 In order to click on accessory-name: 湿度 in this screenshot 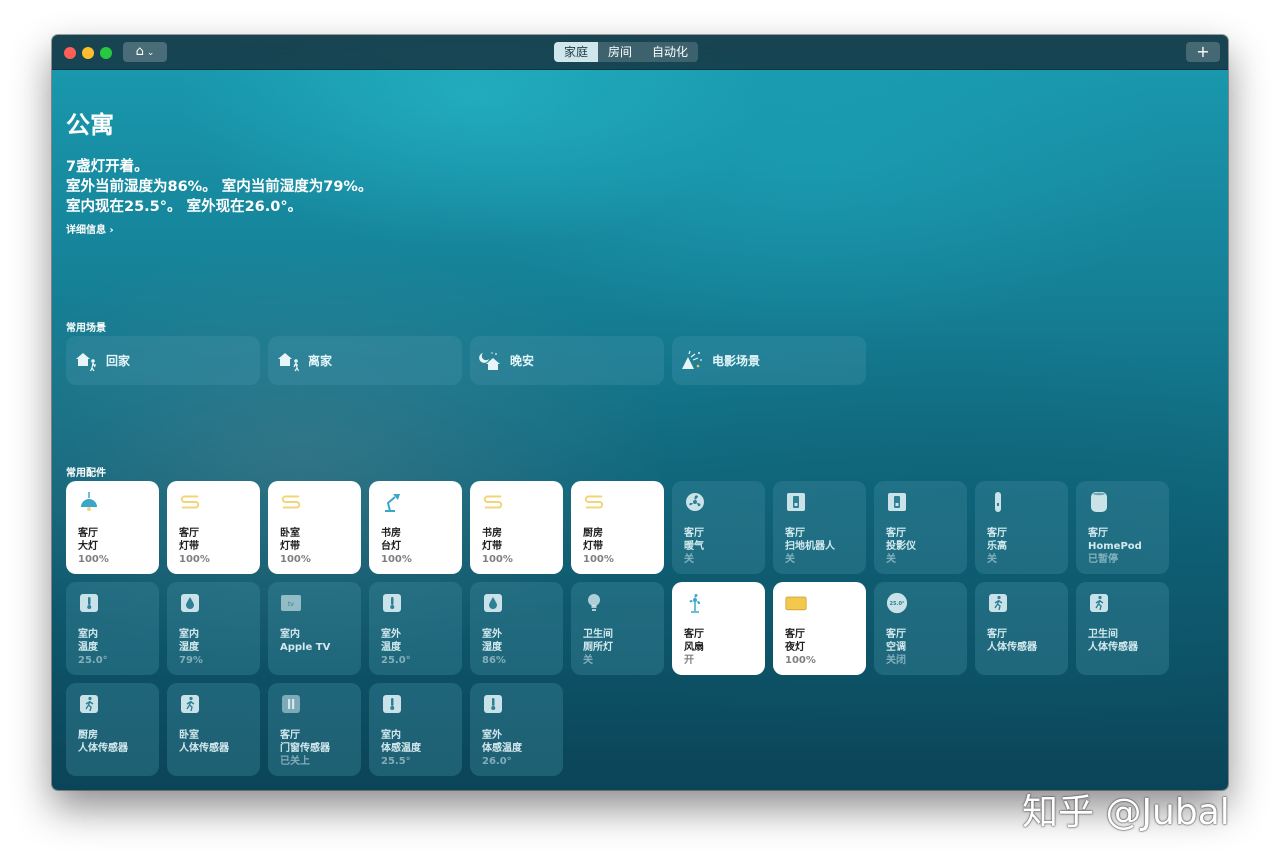, I will do `click(492, 647)`.